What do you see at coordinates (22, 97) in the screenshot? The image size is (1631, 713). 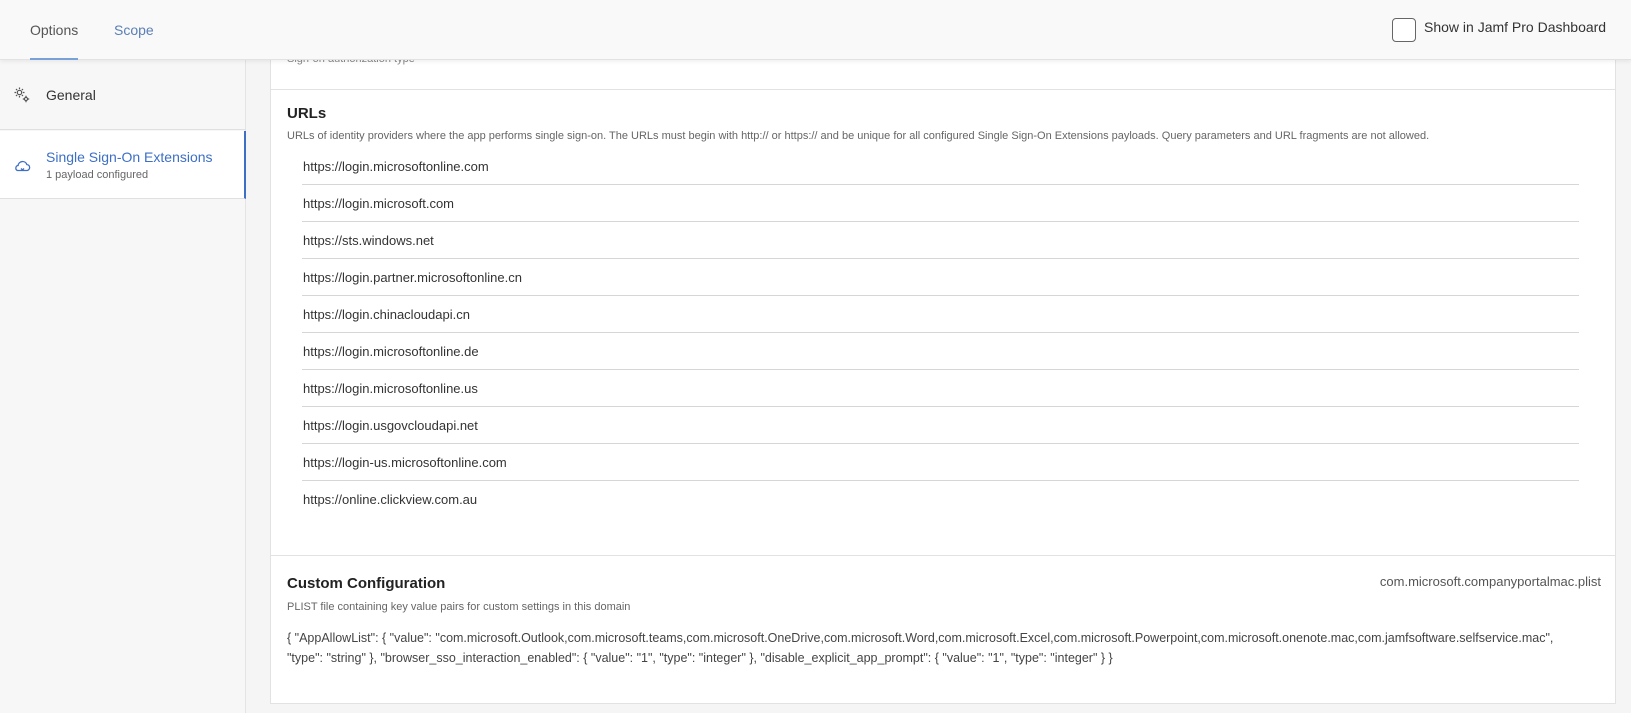 I see `gears-icon` at bounding box center [22, 97].